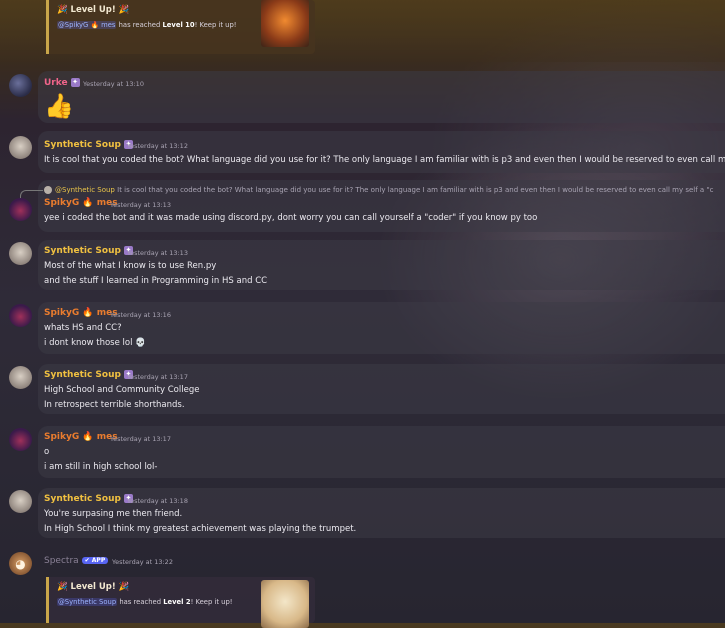  Describe the element at coordinates (76, 561) in the screenshot. I see `author-name: Spectra ✔ APP` at that location.